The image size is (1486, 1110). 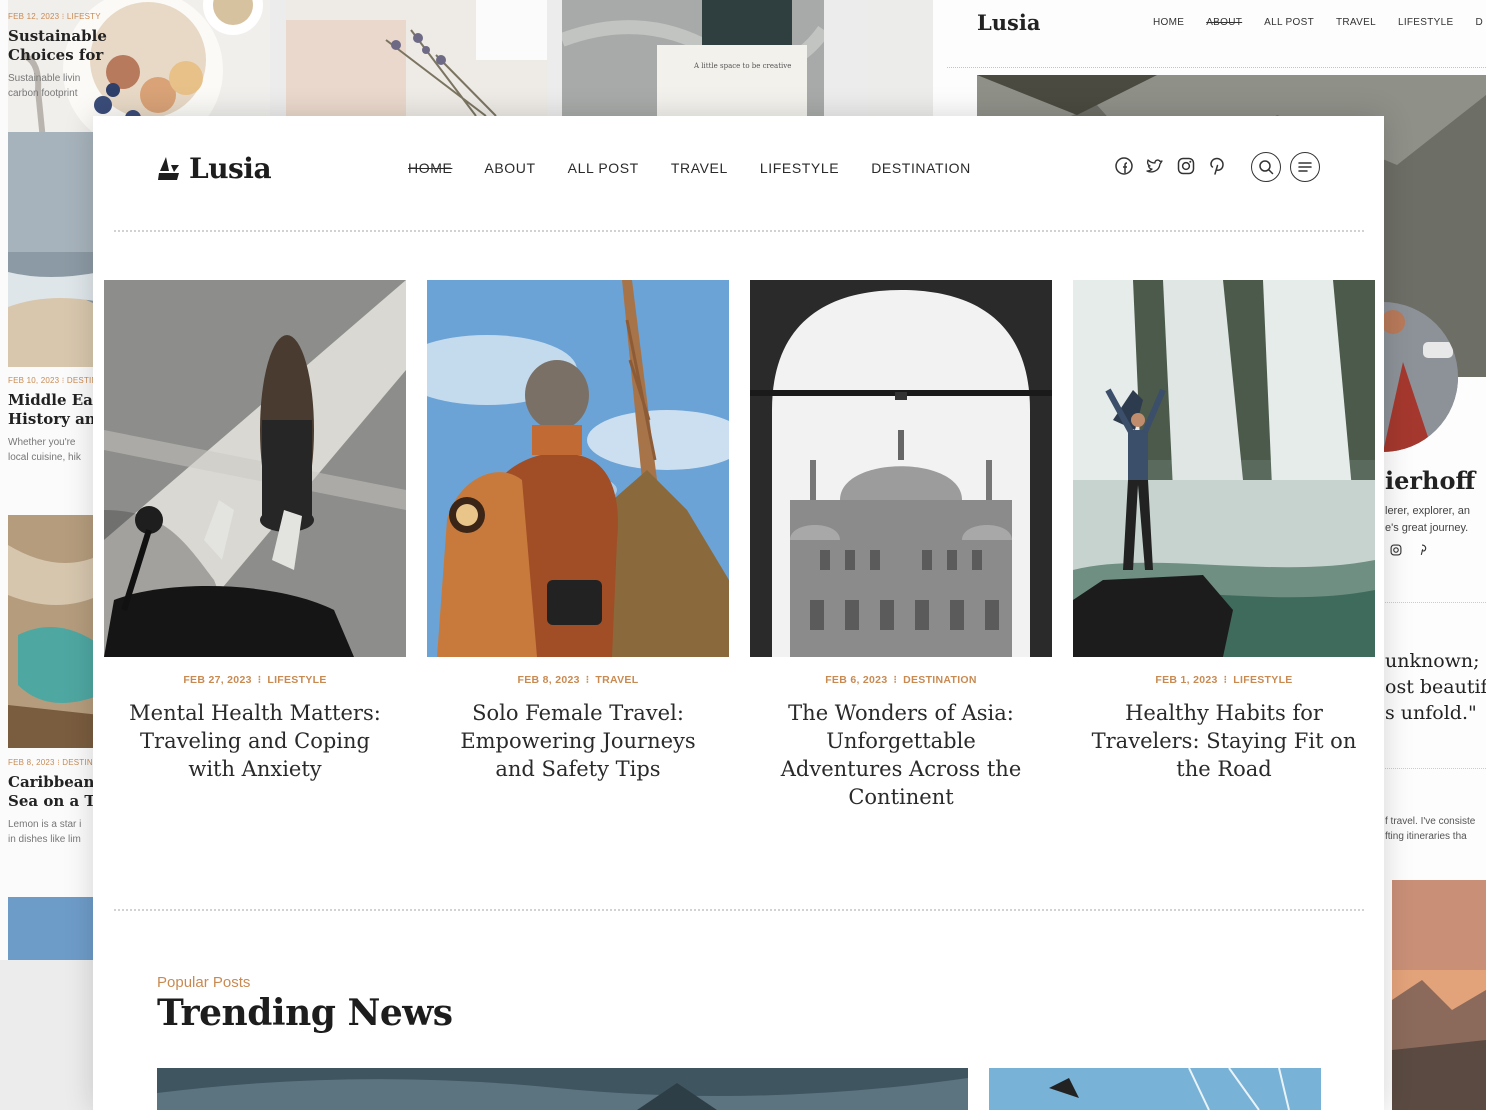 I want to click on search-icon, so click(x=1266, y=167).